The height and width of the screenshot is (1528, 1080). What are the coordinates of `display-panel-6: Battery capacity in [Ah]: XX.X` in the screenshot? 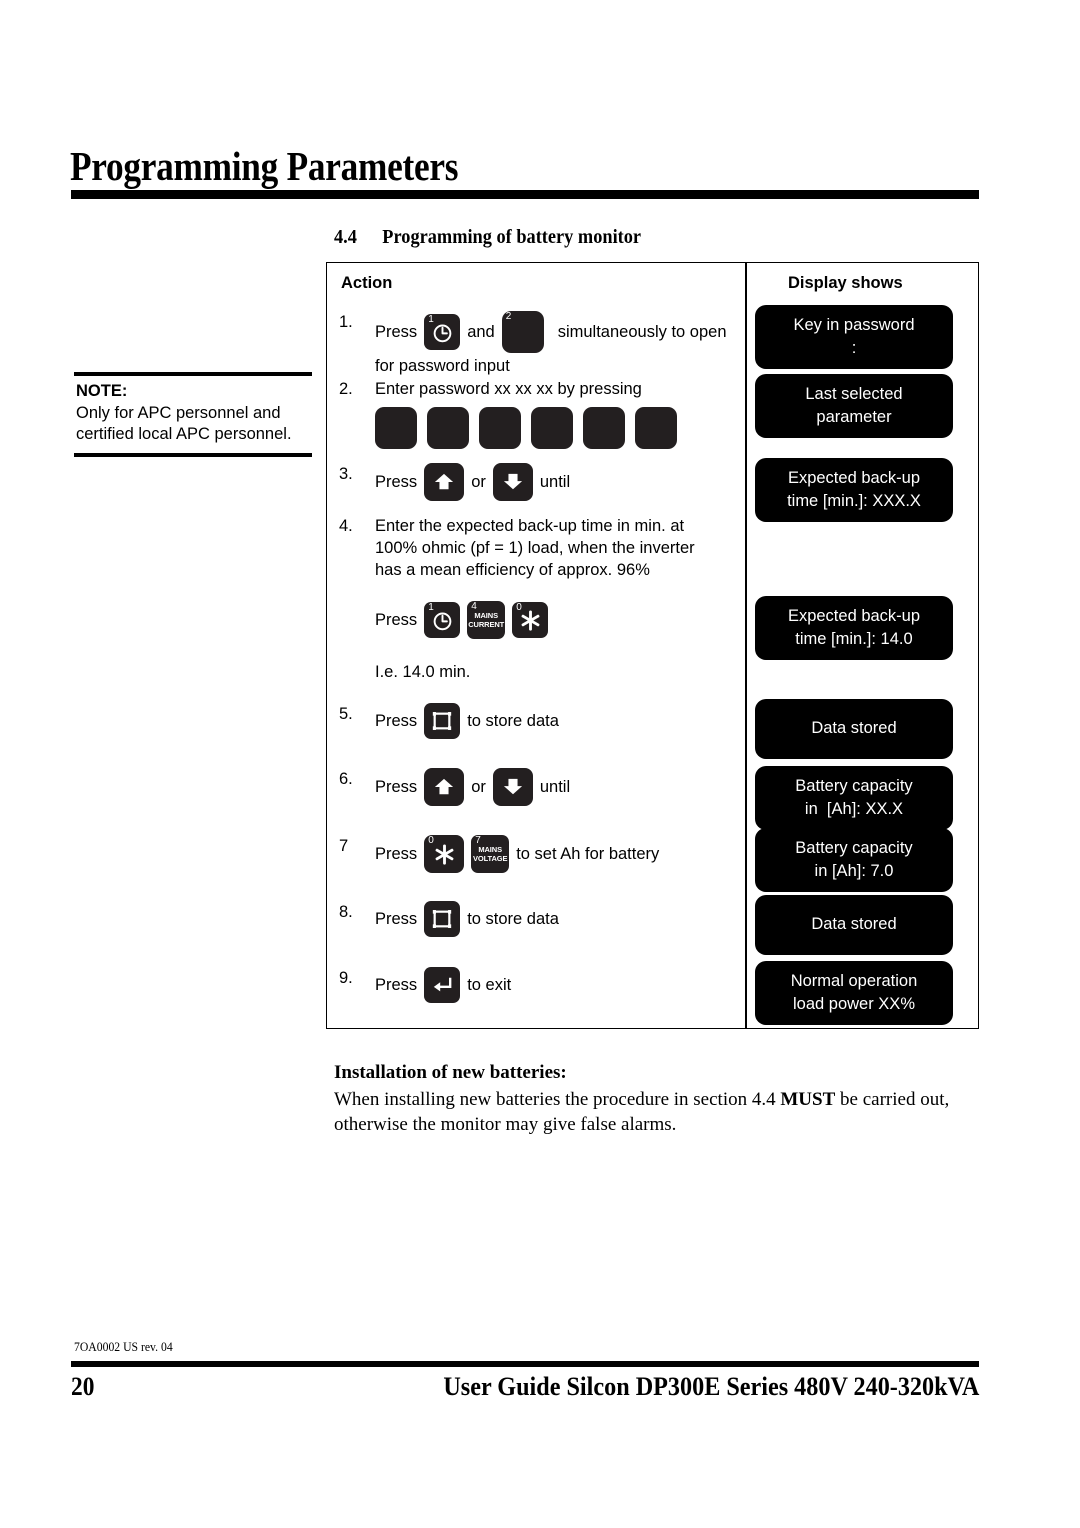 It's located at (854, 798).